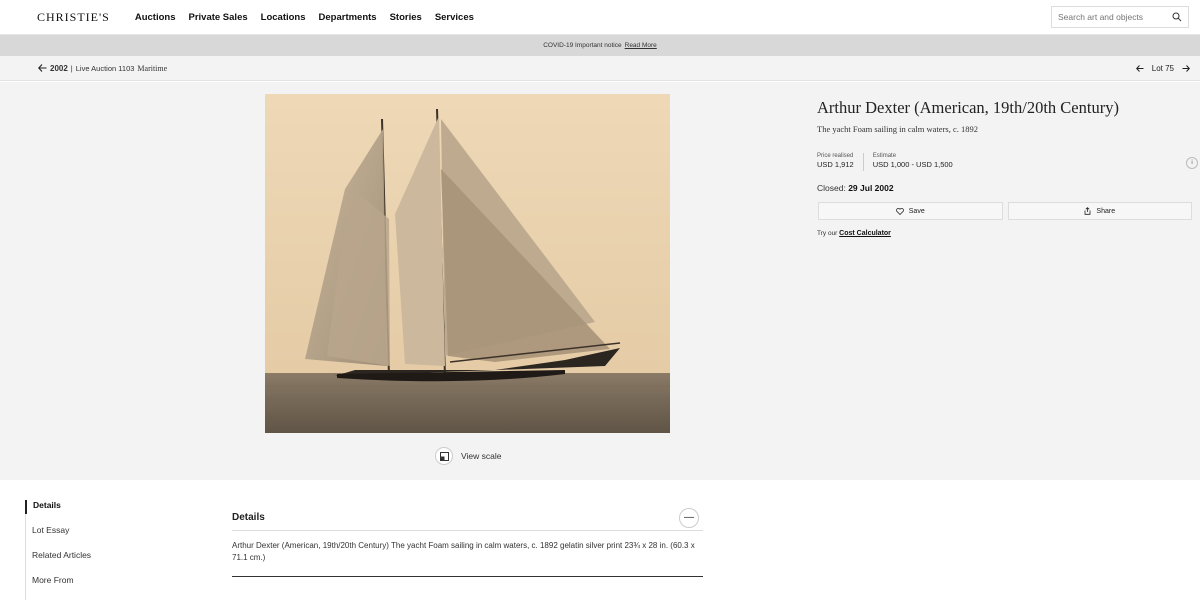 The image size is (1200, 600). I want to click on details-header: Details —, so click(467, 518).